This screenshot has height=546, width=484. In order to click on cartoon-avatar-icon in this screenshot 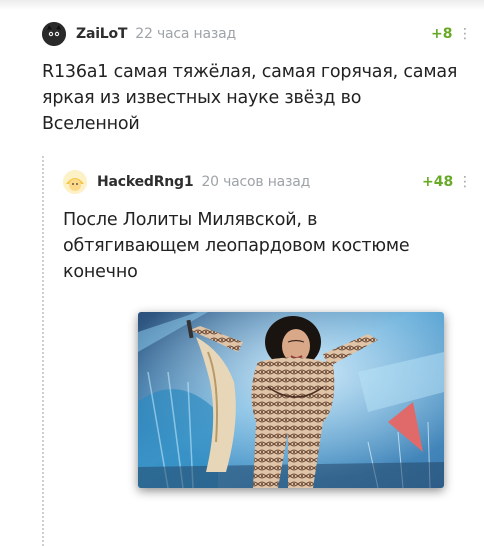, I will do `click(75, 182)`.